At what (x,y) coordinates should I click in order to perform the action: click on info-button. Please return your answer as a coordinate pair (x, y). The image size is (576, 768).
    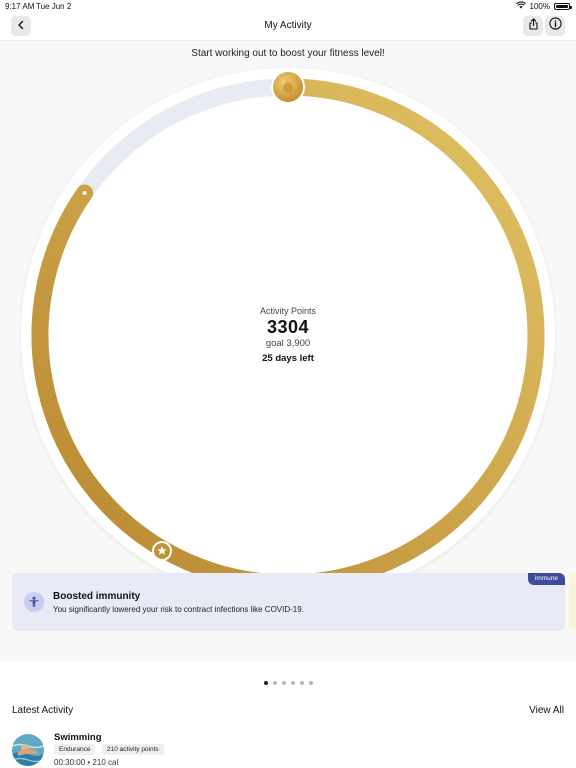
    Looking at the image, I should click on (555, 26).